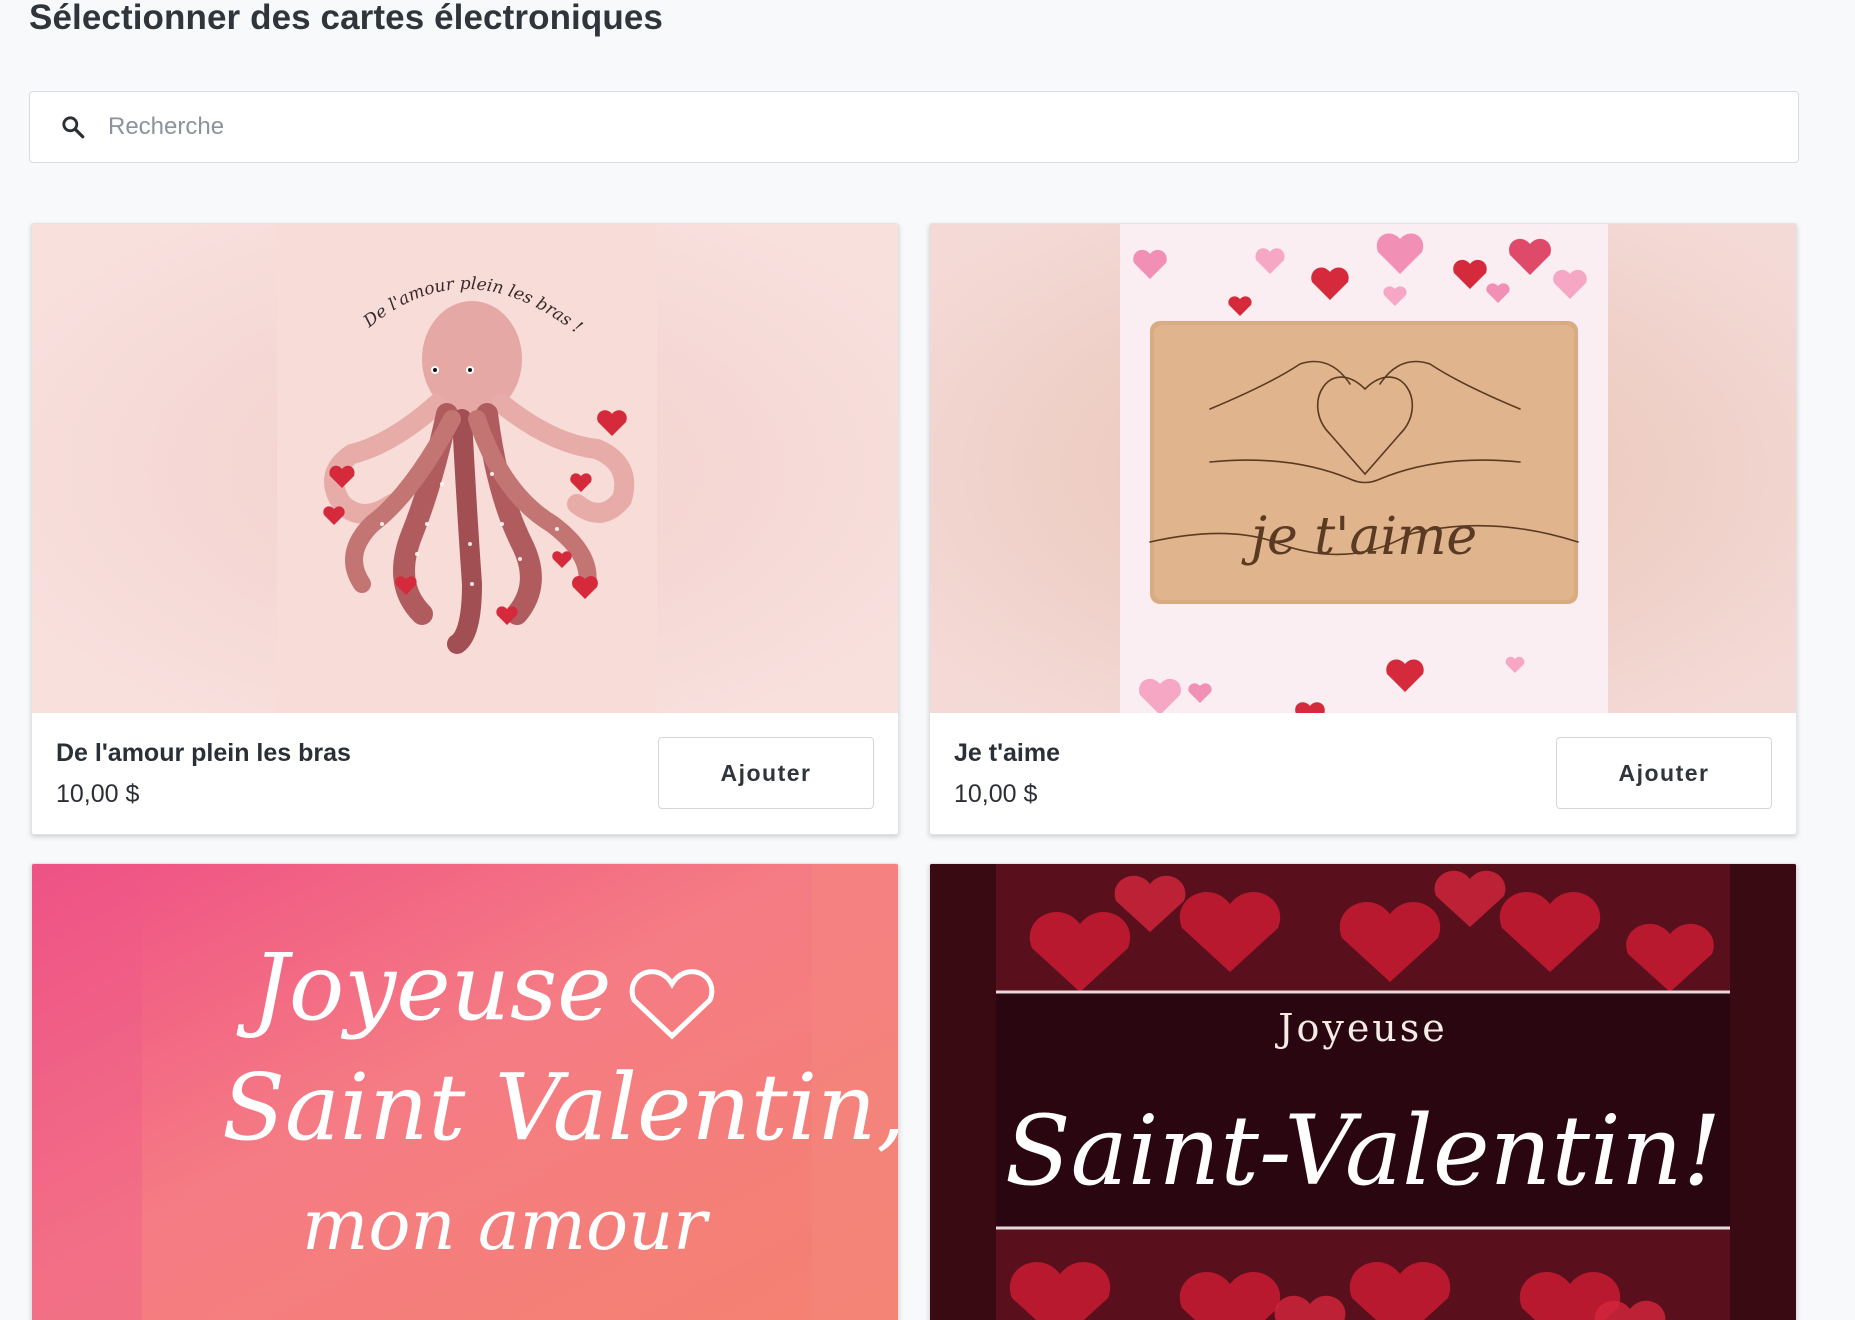  Describe the element at coordinates (1363, 1151) in the screenshot. I see `card4-text-line2: Saint-Valentin!` at that location.